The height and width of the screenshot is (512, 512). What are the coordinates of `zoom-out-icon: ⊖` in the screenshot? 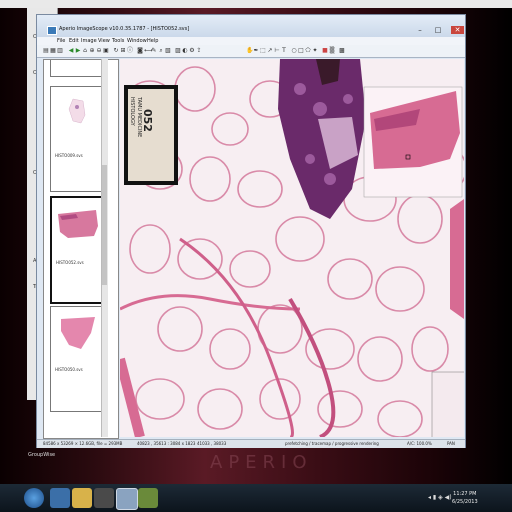 It's located at (99, 50).